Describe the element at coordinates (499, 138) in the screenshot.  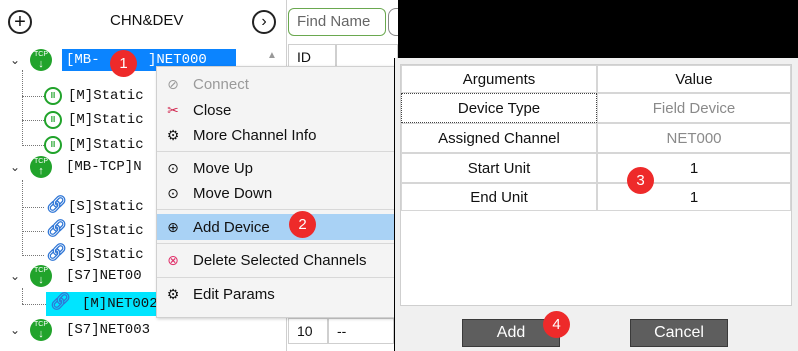
I see `arg-label-assigned-channel: Assigned Channel` at that location.